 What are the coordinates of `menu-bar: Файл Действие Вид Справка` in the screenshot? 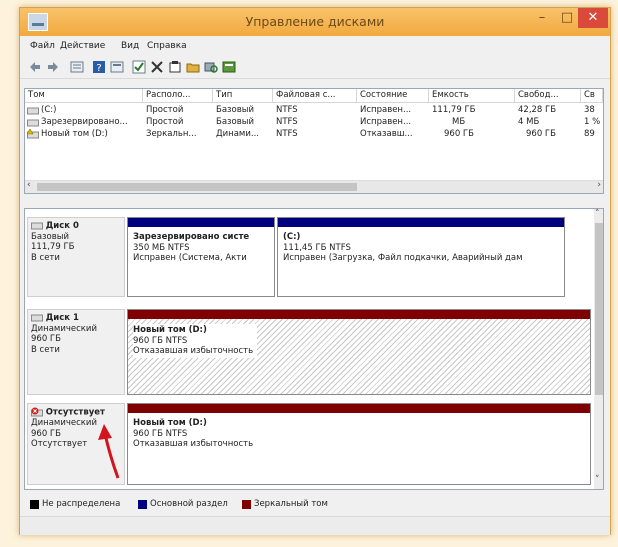 It's located at (315, 47).